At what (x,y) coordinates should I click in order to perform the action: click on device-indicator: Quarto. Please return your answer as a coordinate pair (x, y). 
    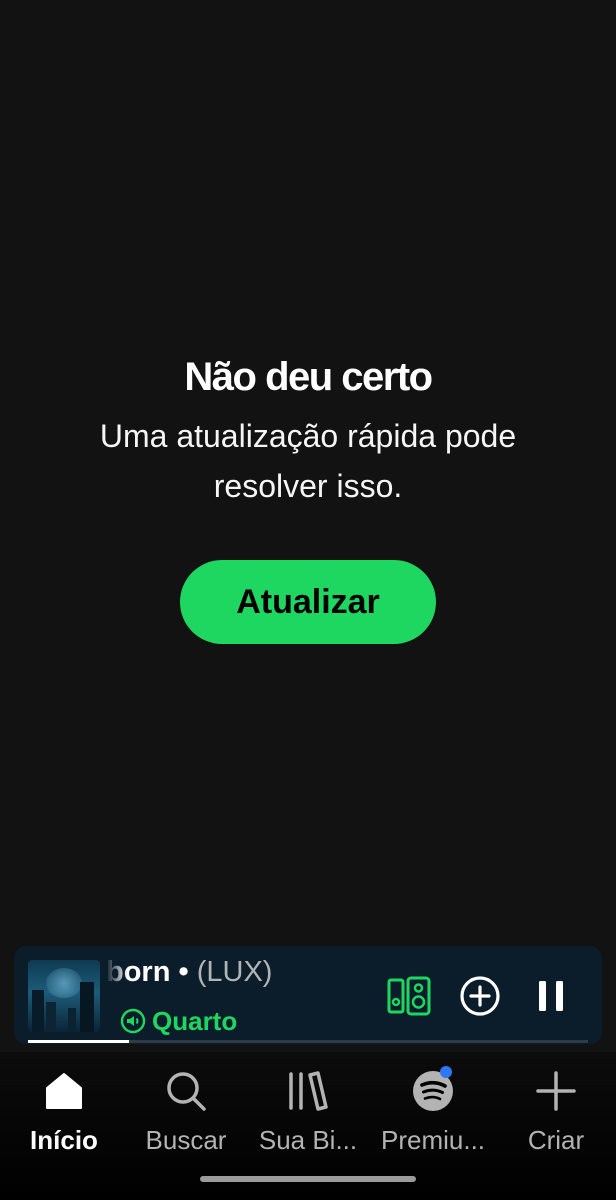
    Looking at the image, I should click on (178, 1021).